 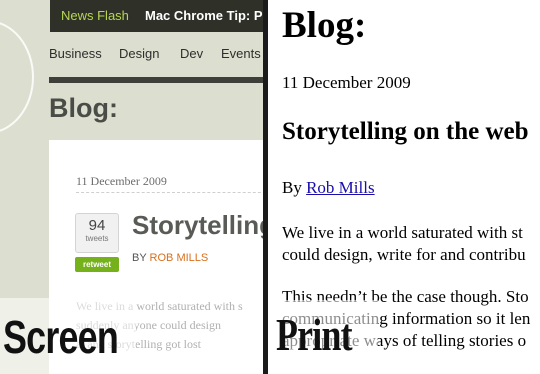 What do you see at coordinates (292, 187) in the screenshot?
I see `print-byline-prefix: By` at bounding box center [292, 187].